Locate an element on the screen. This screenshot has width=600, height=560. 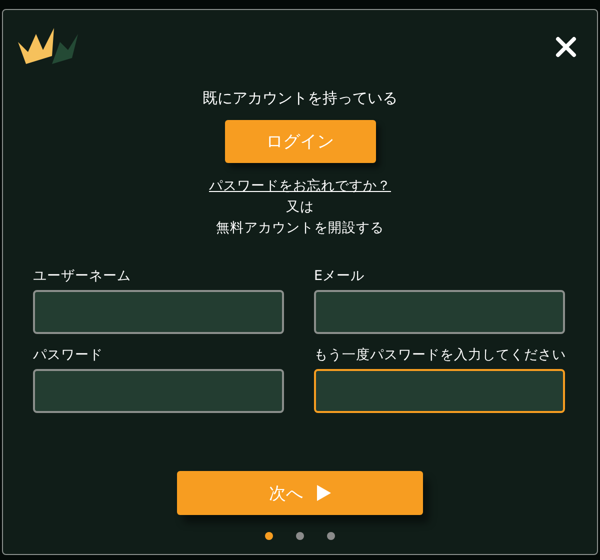
login-button: ログイン is located at coordinates (300, 141).